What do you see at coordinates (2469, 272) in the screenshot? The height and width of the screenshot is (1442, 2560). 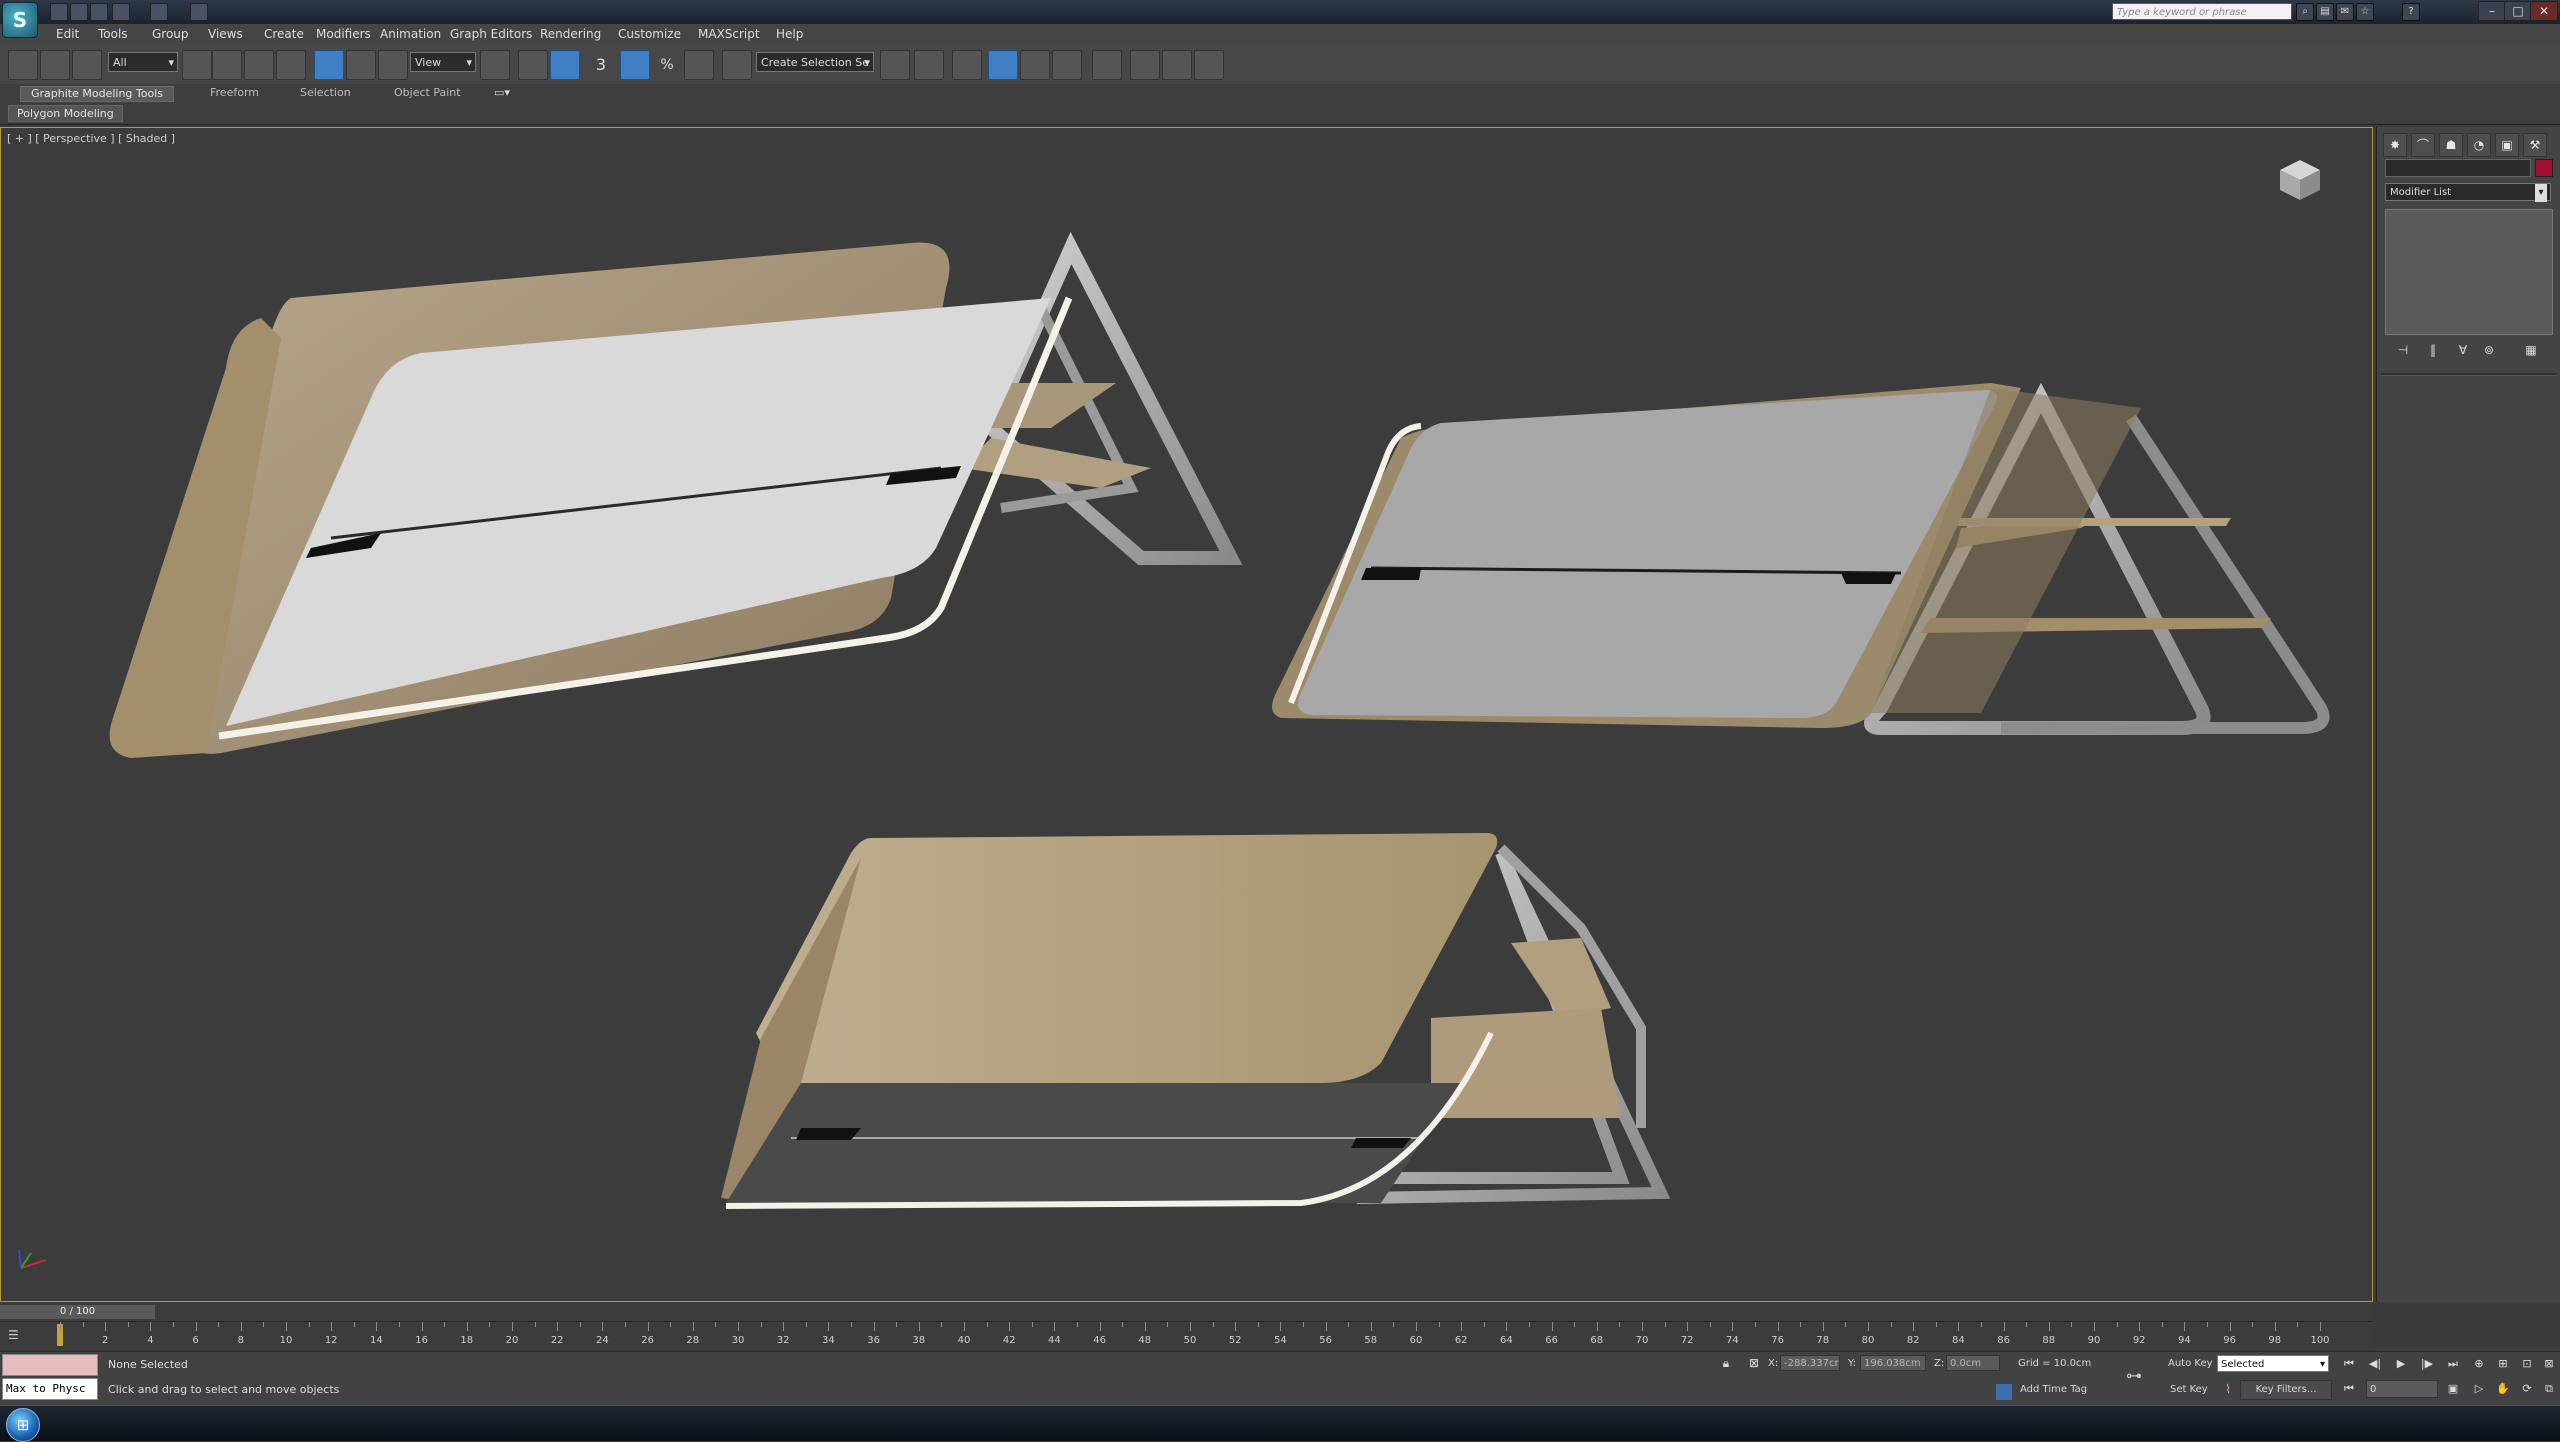 I see `modifier-stack` at bounding box center [2469, 272].